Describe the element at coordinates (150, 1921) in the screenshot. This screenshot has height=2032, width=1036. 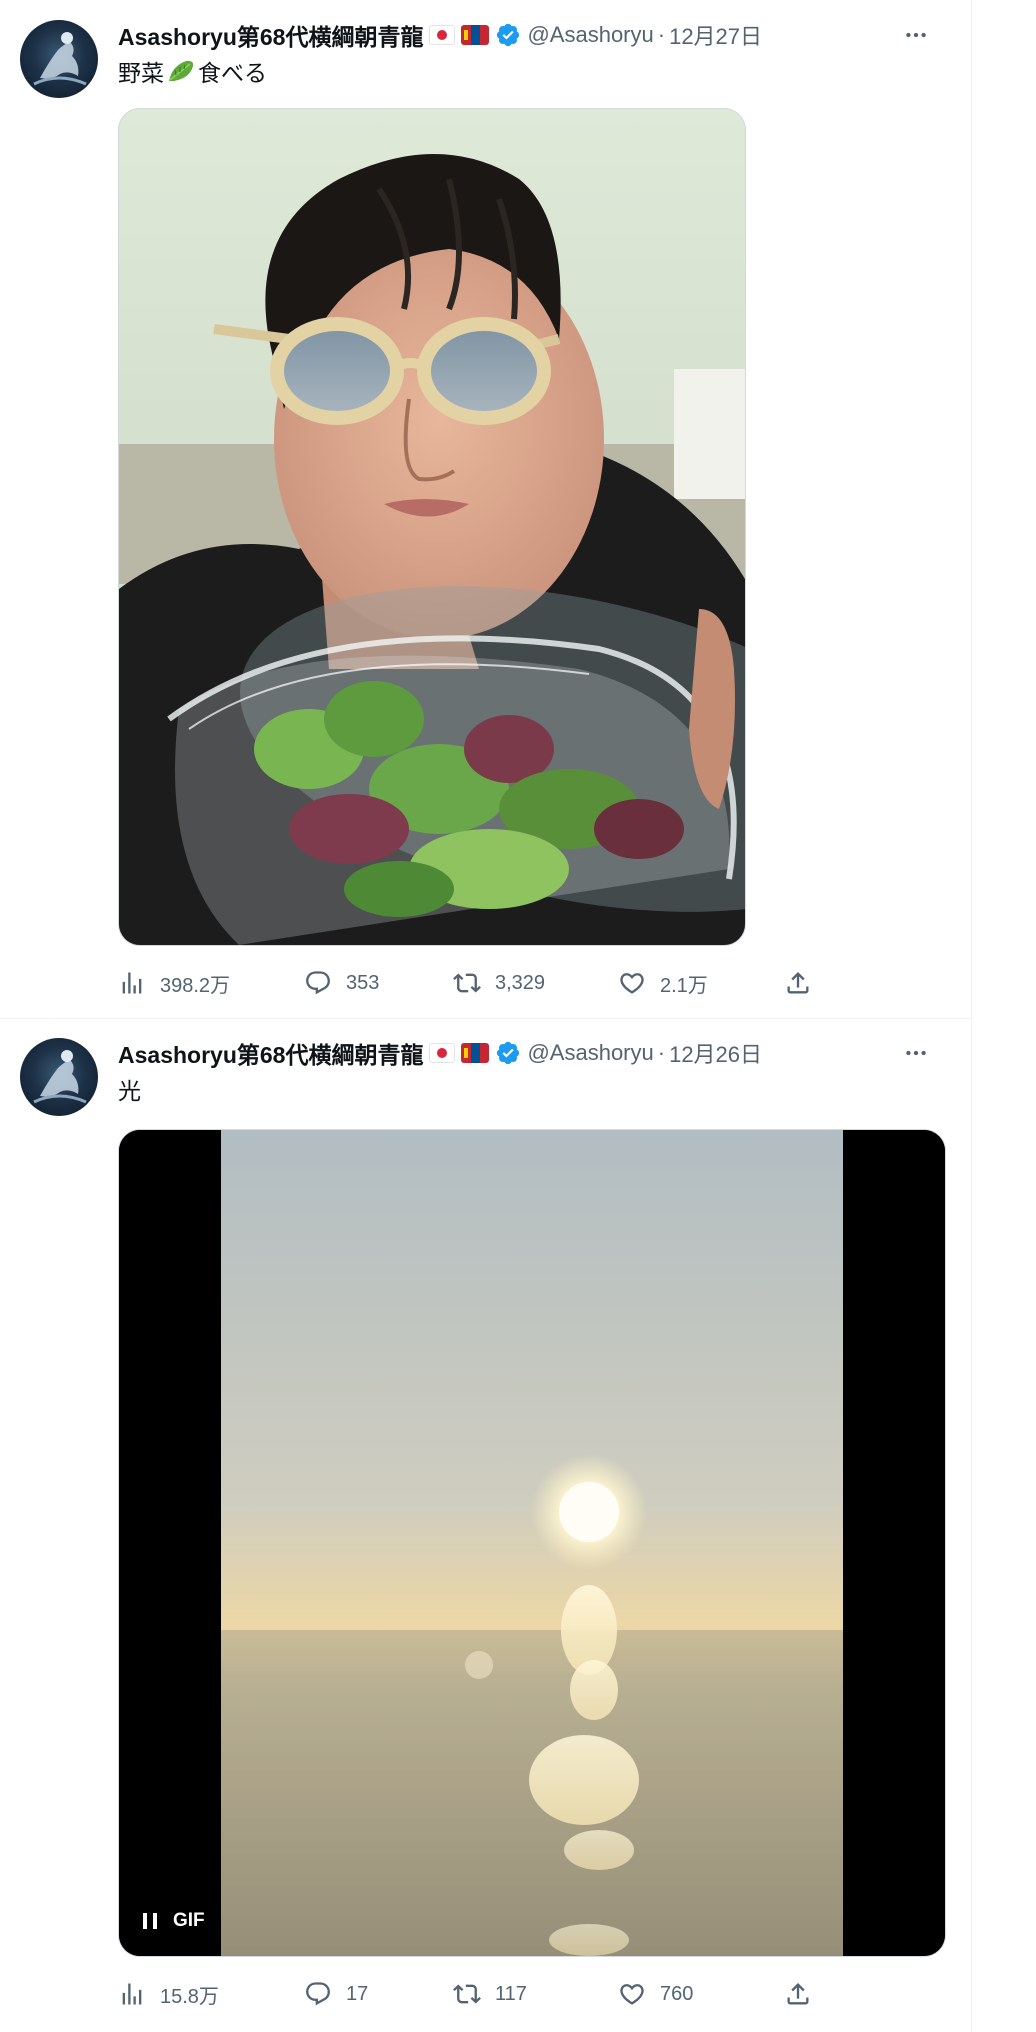
I see `pause-icon` at that location.